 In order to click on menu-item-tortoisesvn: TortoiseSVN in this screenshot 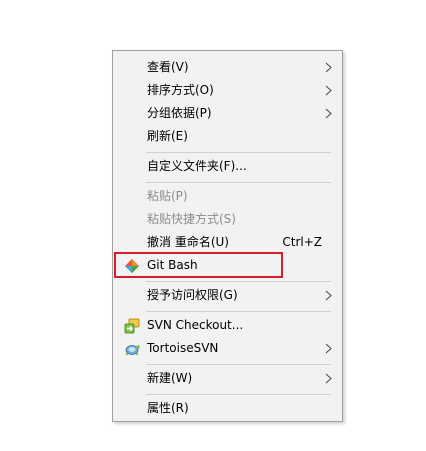, I will do `click(227, 348)`.